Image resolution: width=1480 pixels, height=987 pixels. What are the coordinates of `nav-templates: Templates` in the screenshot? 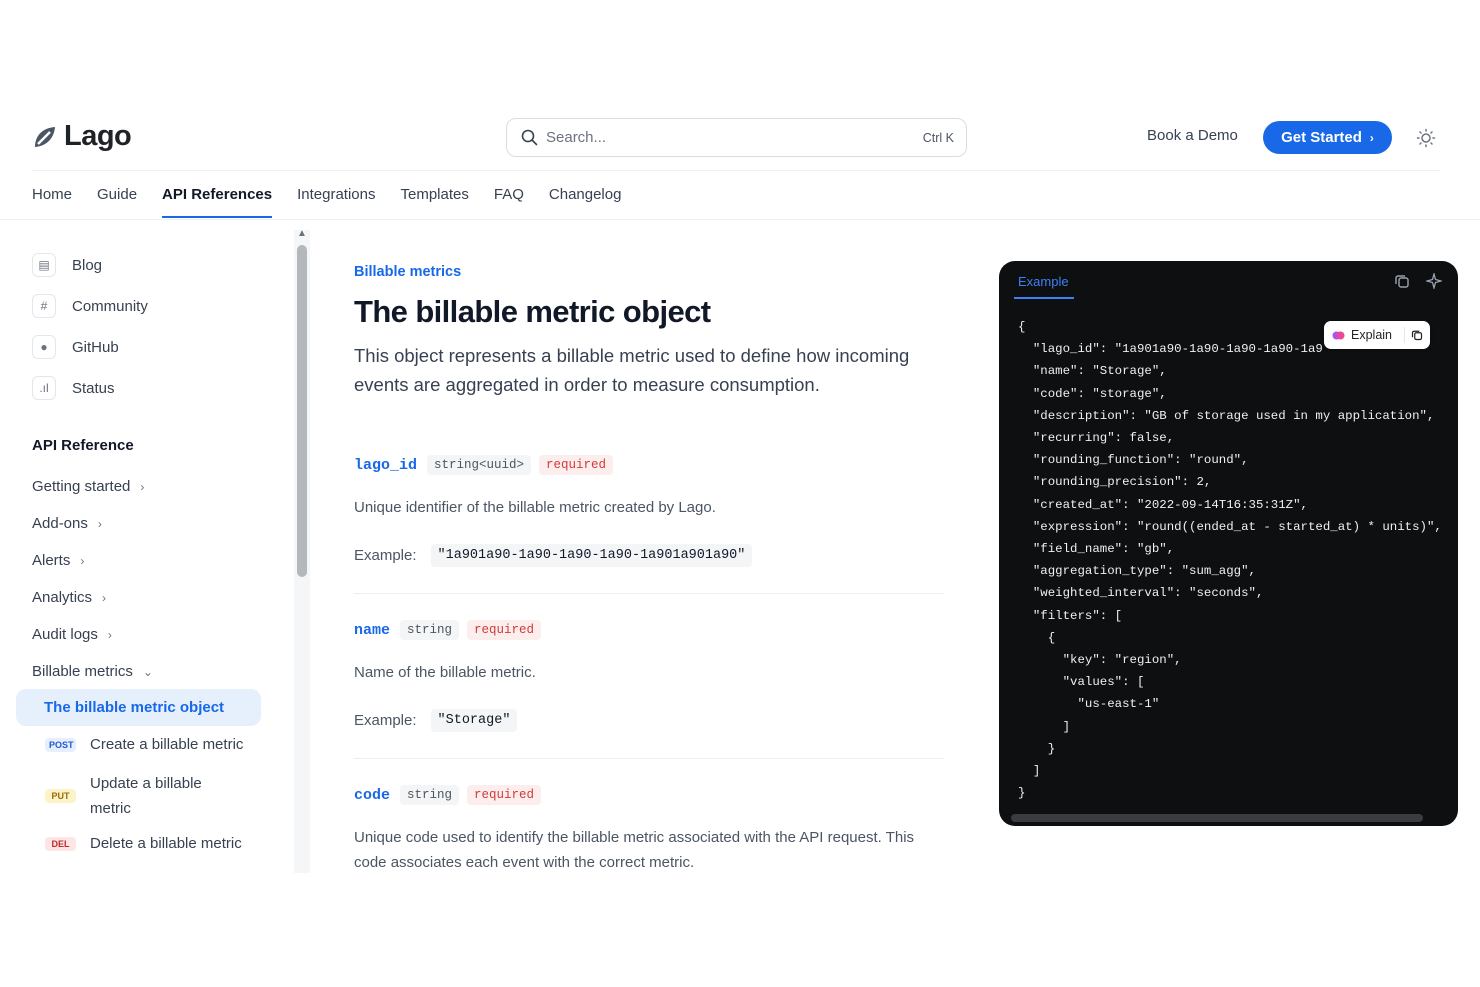 It's located at (435, 194).